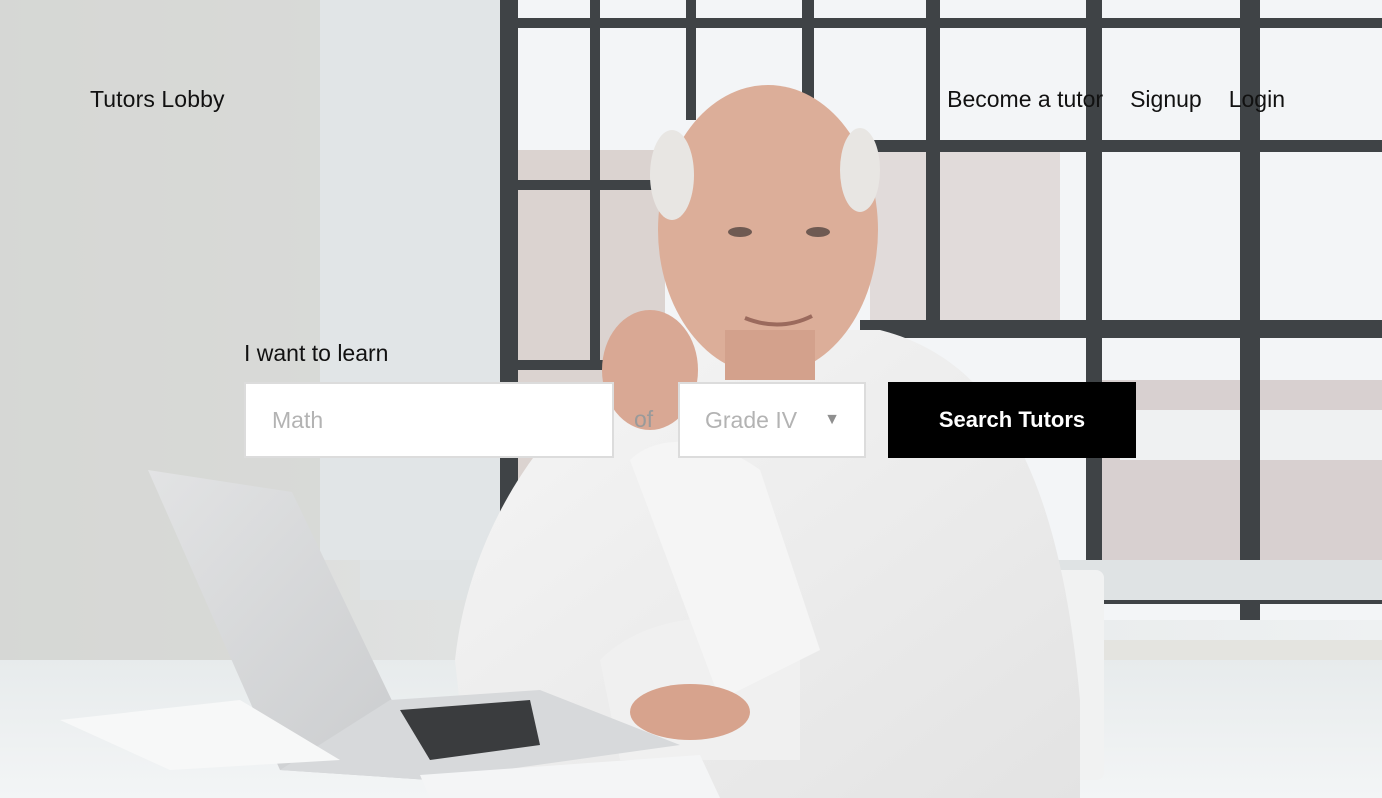 The height and width of the screenshot is (798, 1382). Describe the element at coordinates (316, 353) in the screenshot. I see `search-label: I want to learn` at that location.